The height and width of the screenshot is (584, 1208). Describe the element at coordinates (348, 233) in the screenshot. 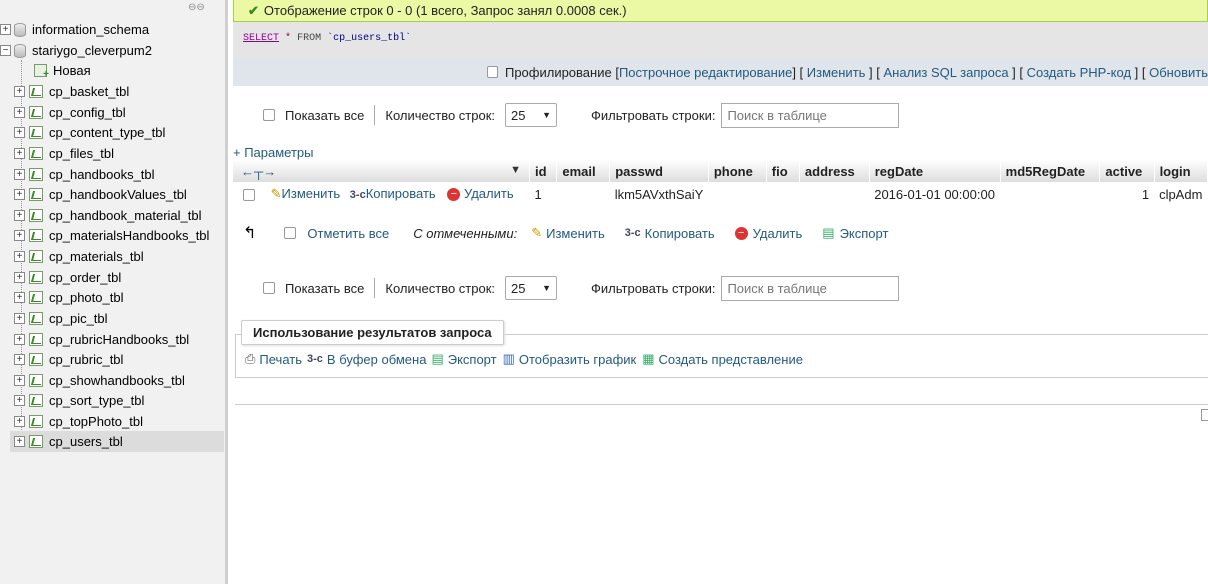

I see `check-all-label: Отметить все` at that location.